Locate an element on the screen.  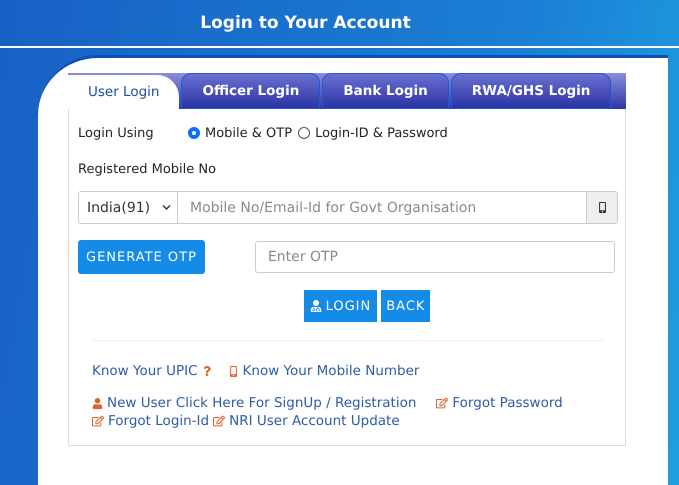
login-using-label: Login Using is located at coordinates (116, 133).